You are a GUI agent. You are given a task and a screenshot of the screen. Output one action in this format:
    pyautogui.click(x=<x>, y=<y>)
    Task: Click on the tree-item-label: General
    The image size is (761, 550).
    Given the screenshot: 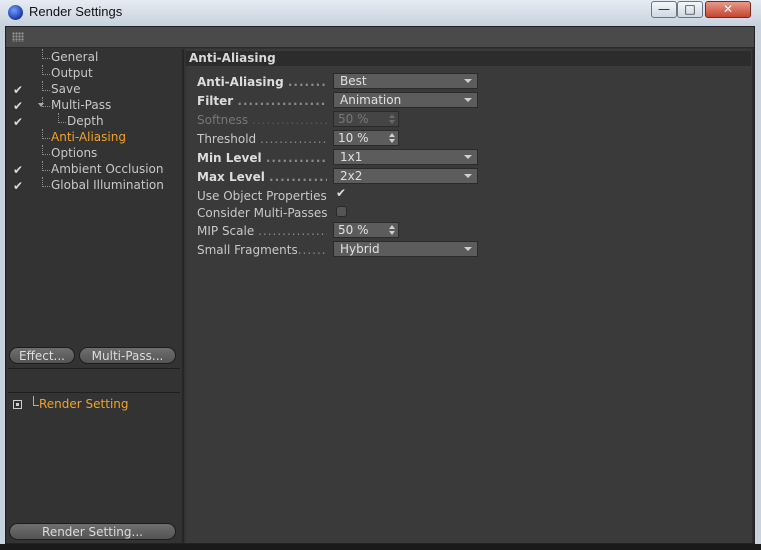 What is the action you would take?
    pyautogui.click(x=75, y=57)
    